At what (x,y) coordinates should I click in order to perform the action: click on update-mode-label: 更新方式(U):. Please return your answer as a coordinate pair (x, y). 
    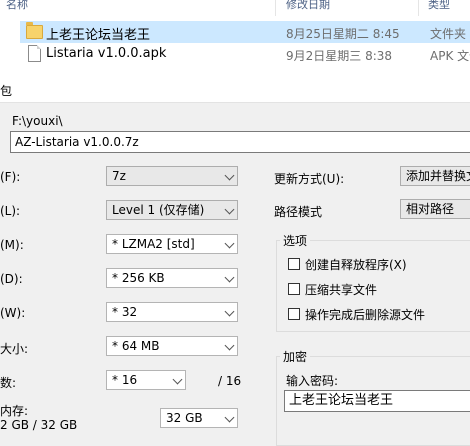
    Looking at the image, I should click on (309, 179).